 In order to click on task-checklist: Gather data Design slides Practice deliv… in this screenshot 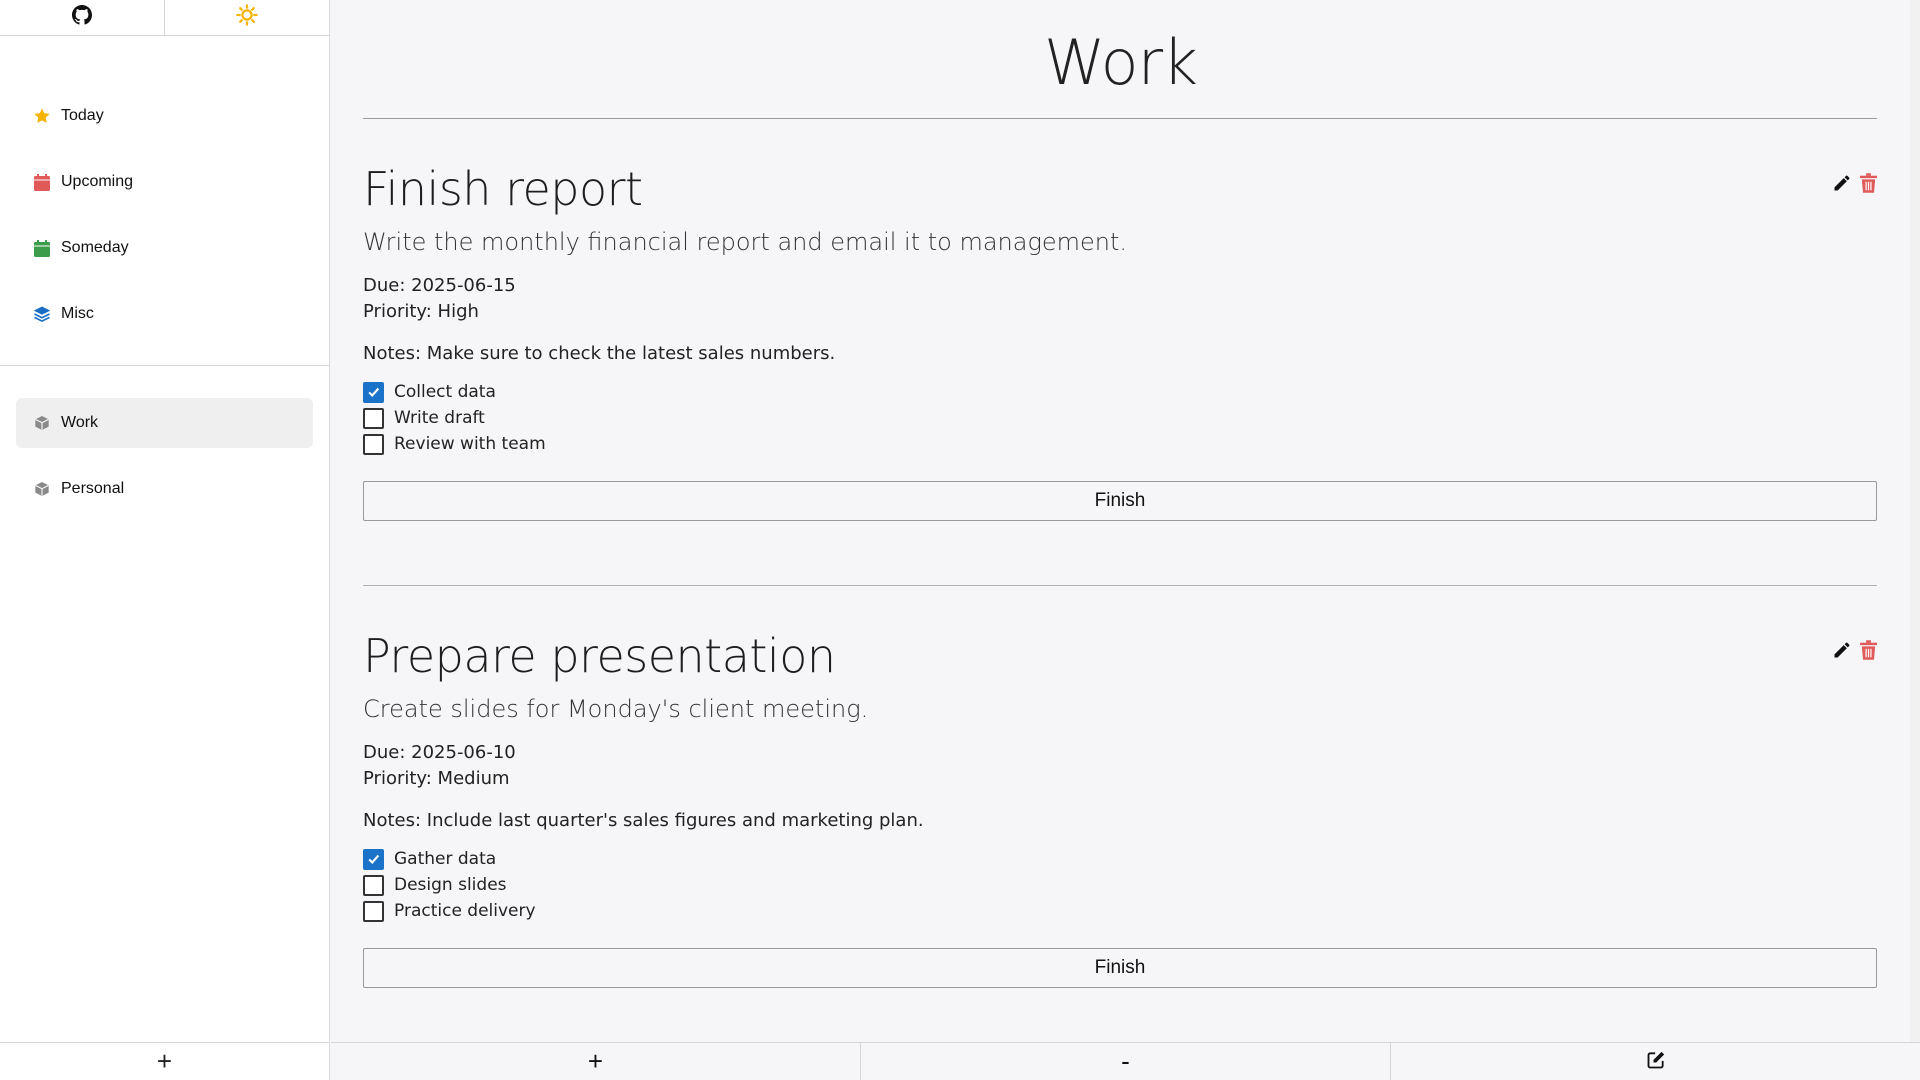, I will do `click(1120, 885)`.